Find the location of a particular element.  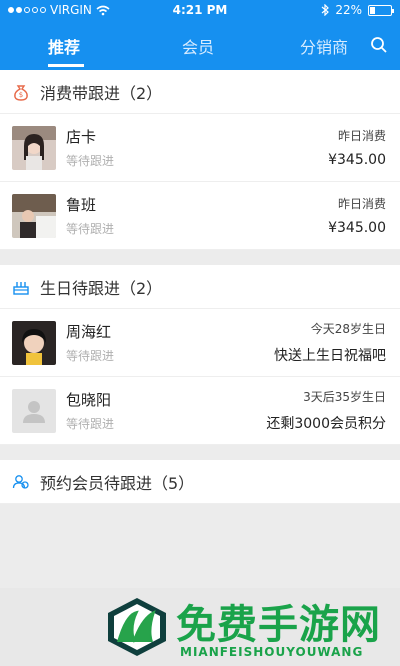

search-icon is located at coordinates (379, 45).